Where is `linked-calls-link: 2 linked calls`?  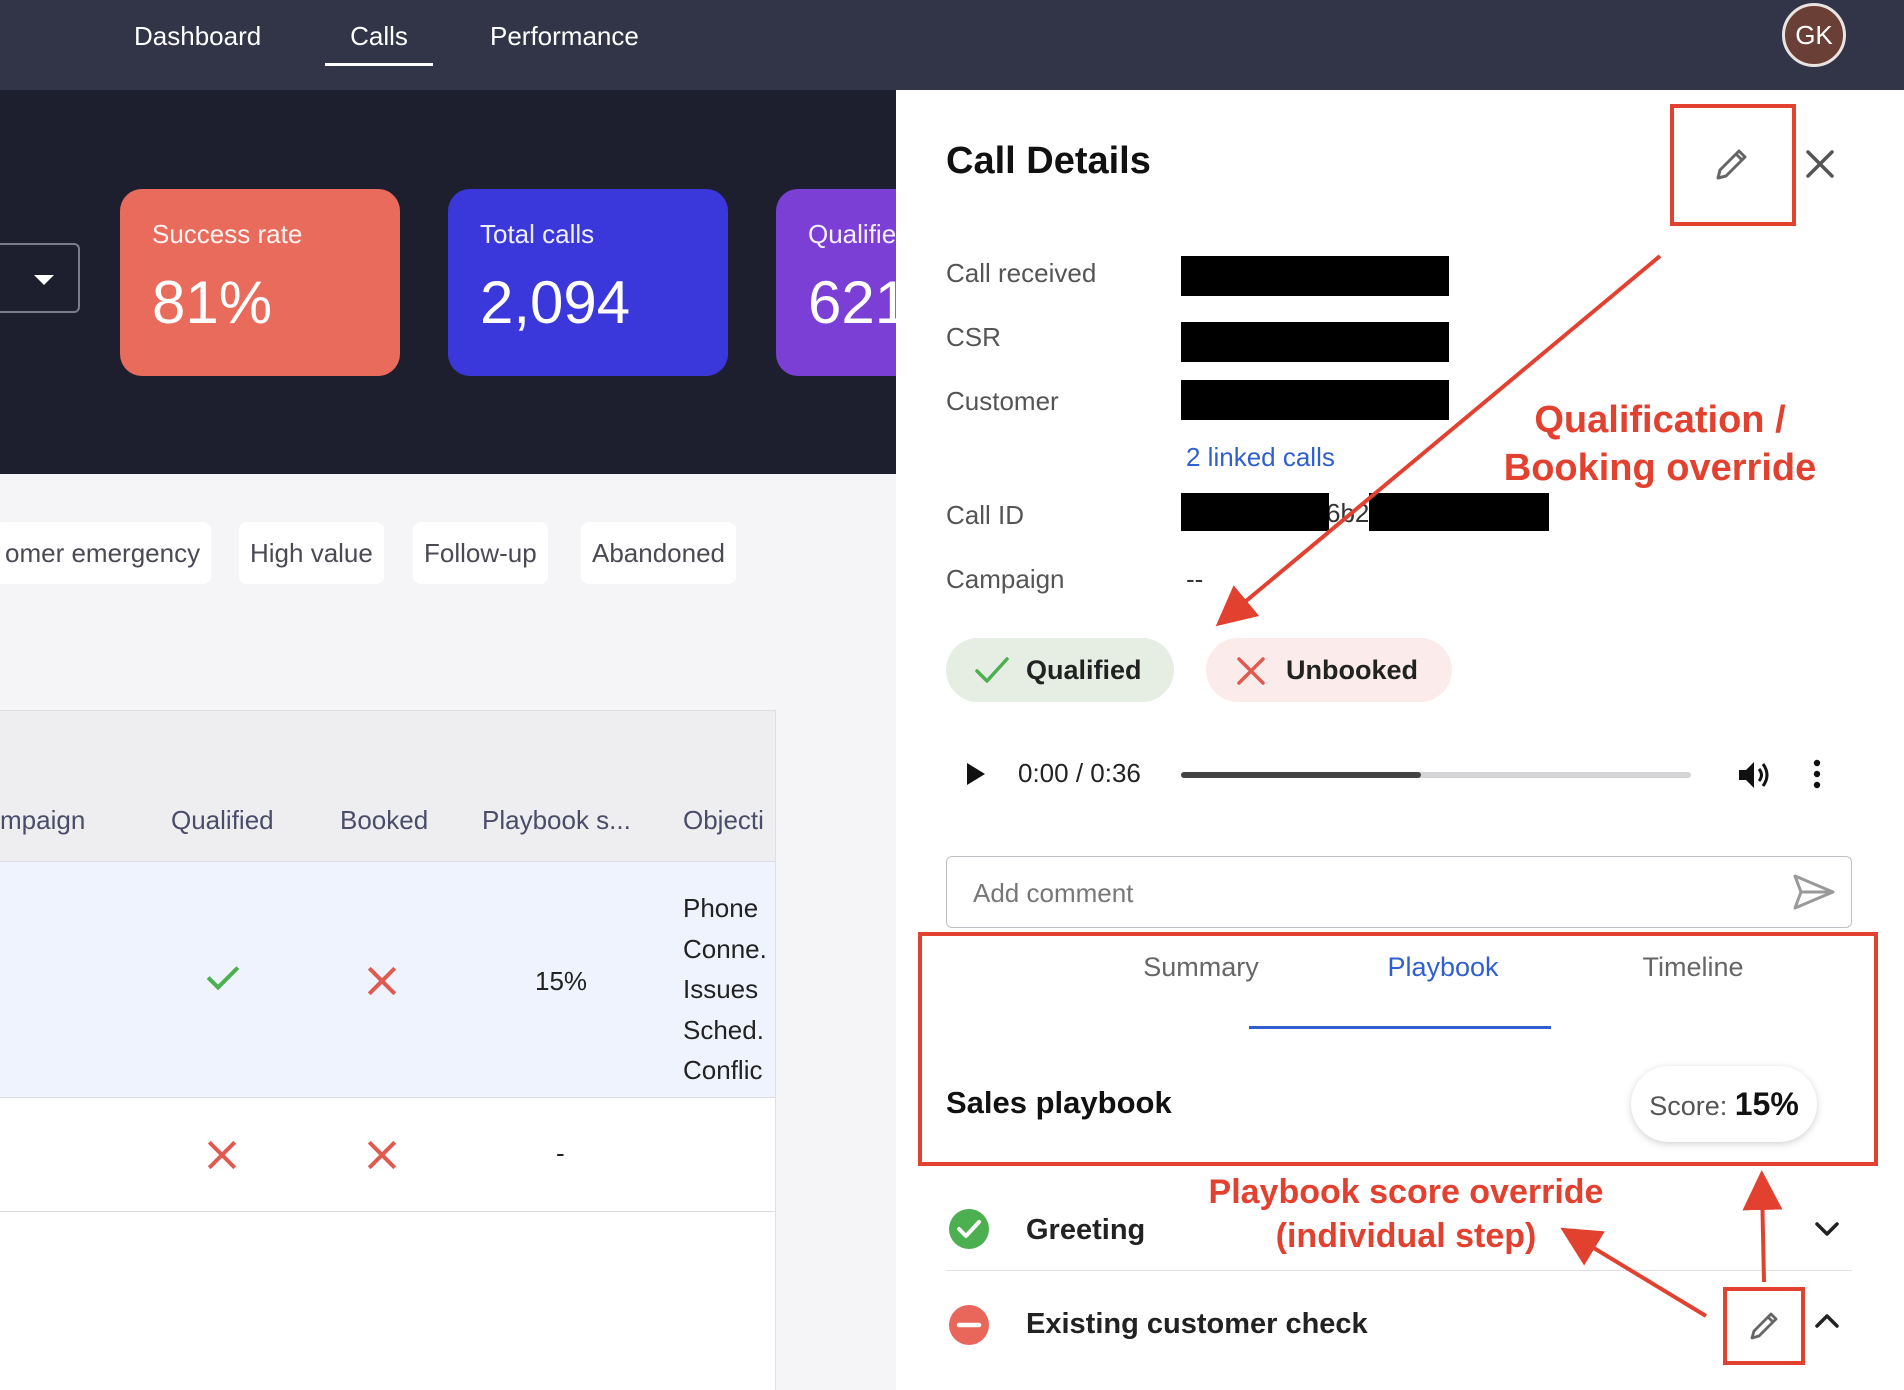 linked-calls-link: 2 linked calls is located at coordinates (1260, 457).